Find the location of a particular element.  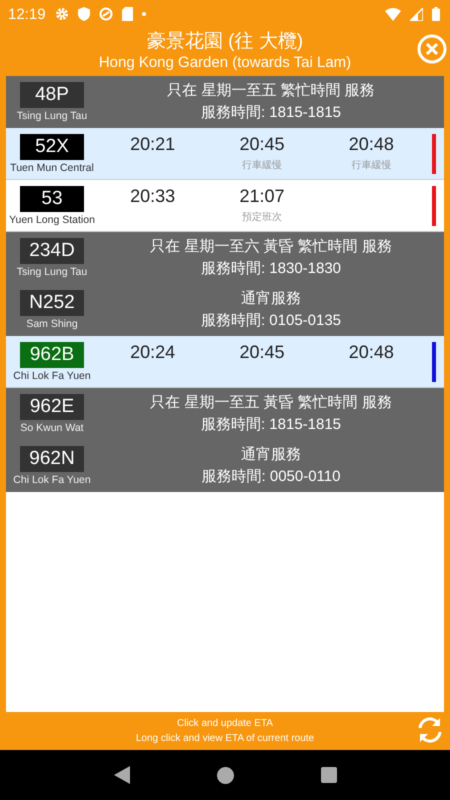

close-icon is located at coordinates (432, 49).